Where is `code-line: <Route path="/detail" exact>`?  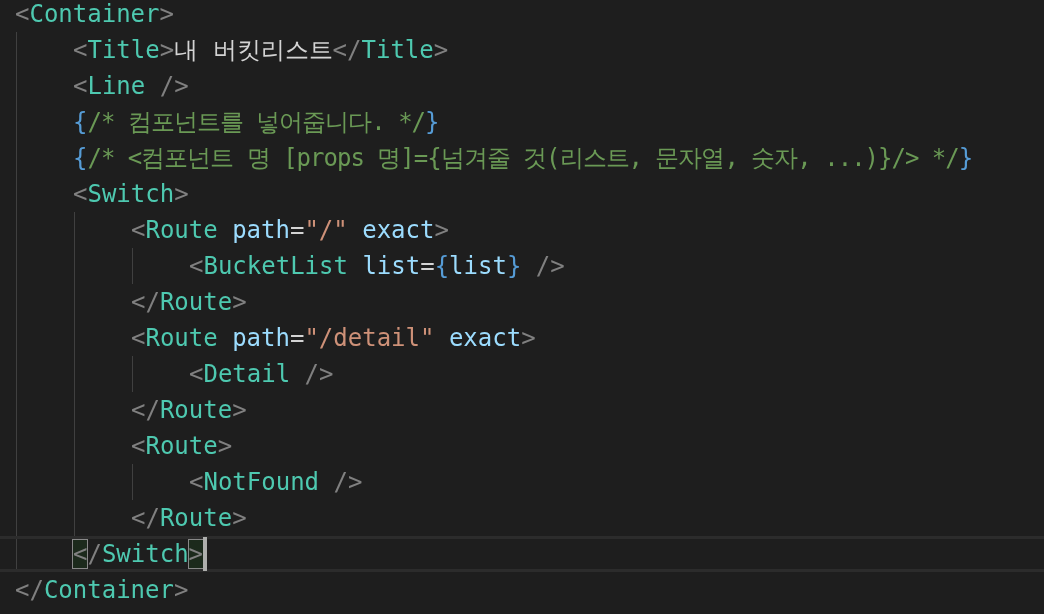
code-line: <Route path="/detail" exact> is located at coordinates (333, 338).